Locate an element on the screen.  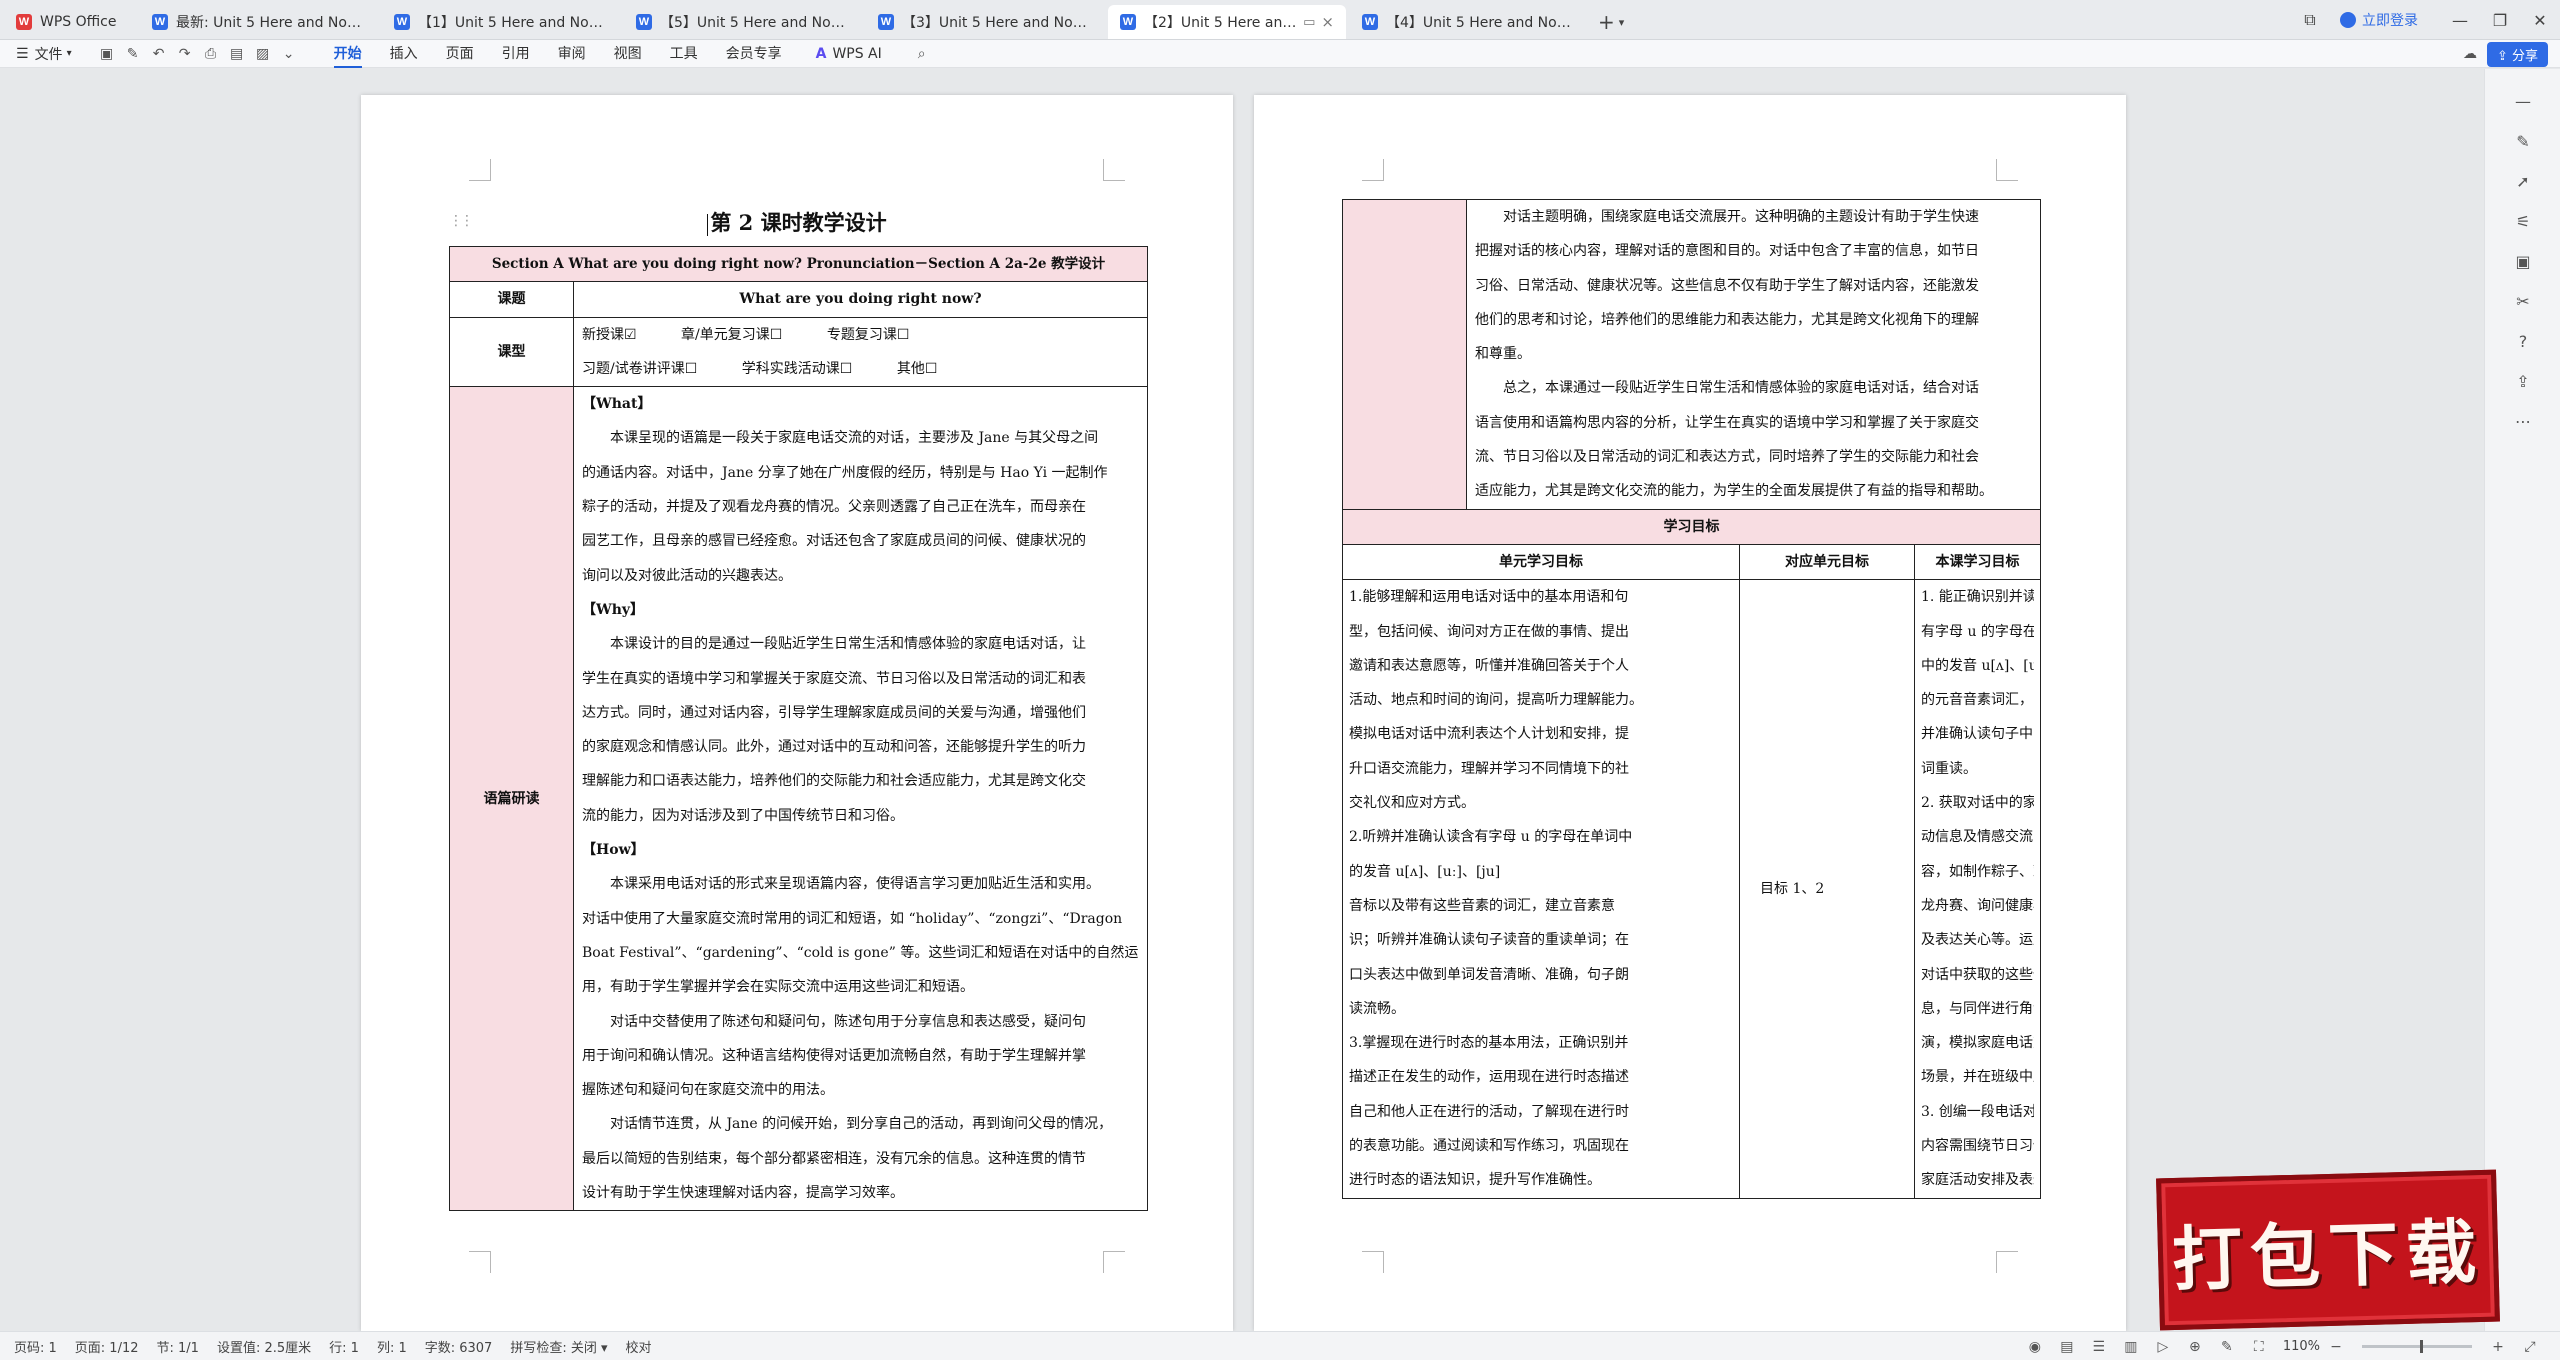
zoom-slider is located at coordinates (2417, 1346).